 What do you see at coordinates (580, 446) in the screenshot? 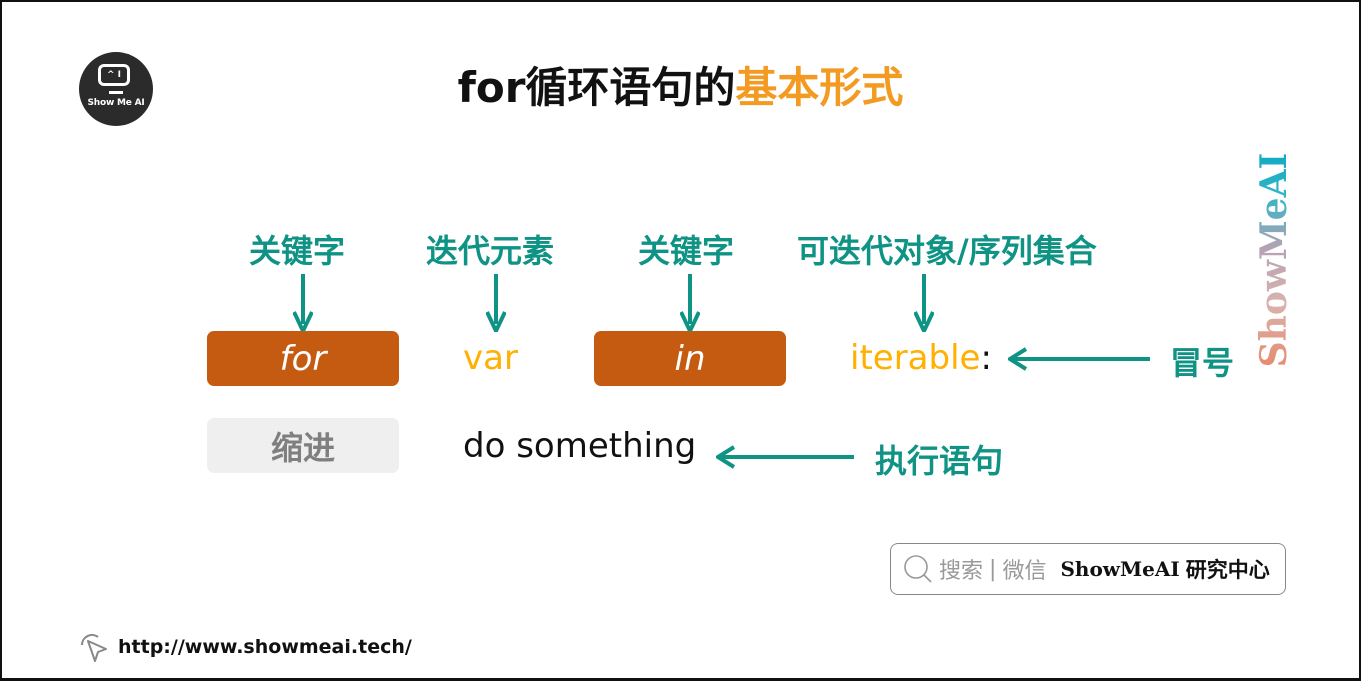
I see `do-something-statement: do something` at bounding box center [580, 446].